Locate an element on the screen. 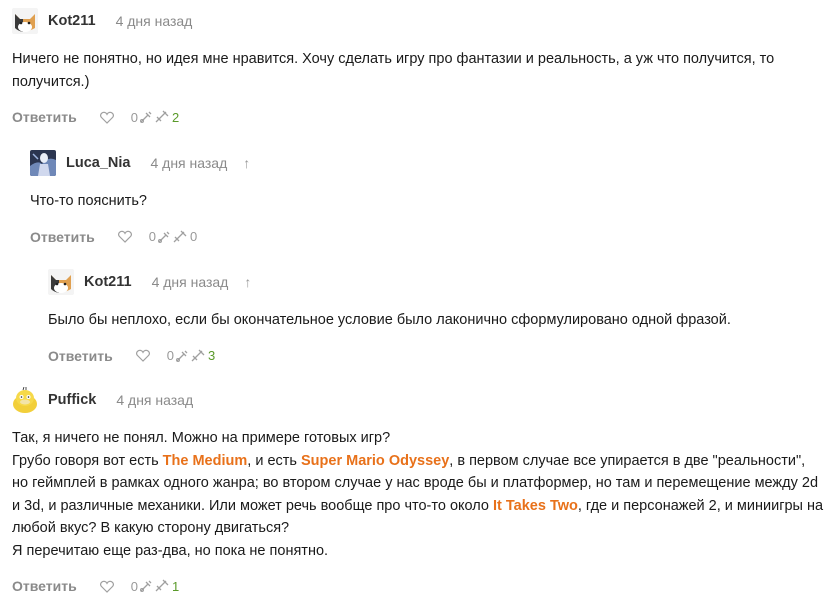 The width and height of the screenshot is (834, 600). rating-count: 0 is located at coordinates (193, 236).